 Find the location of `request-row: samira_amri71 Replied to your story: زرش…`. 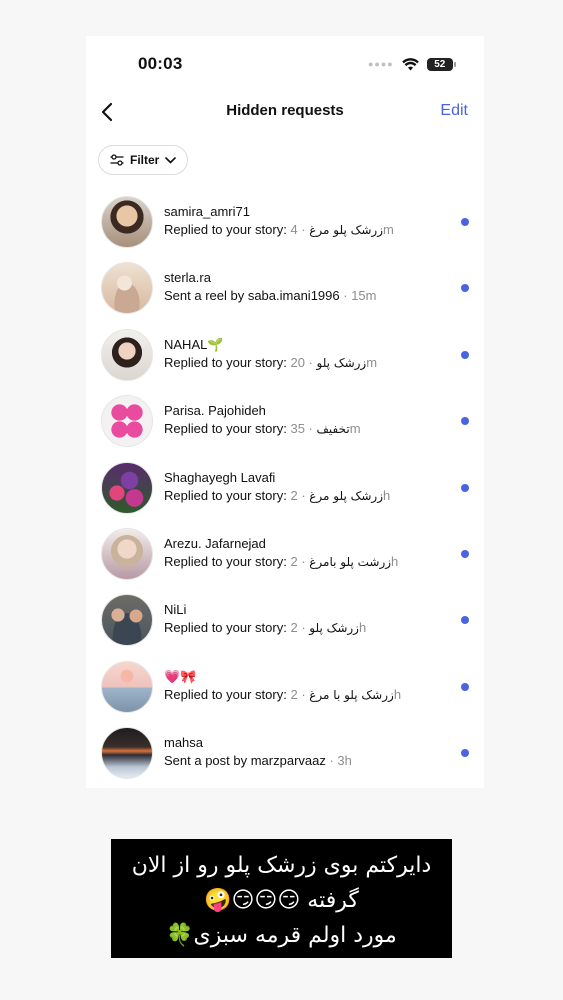

request-row: samira_amri71 Replied to your story: زرش… is located at coordinates (285, 226).